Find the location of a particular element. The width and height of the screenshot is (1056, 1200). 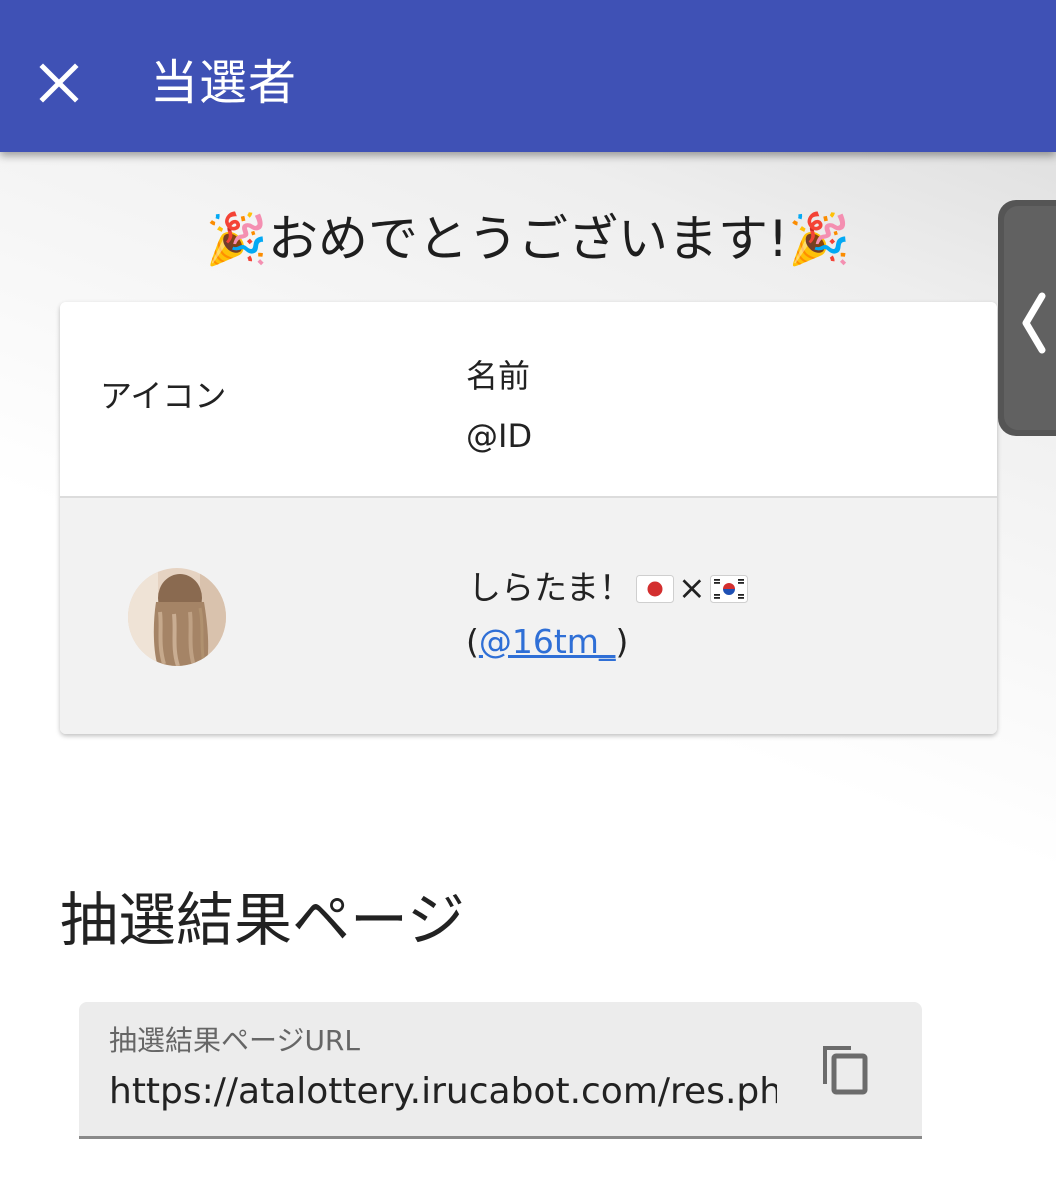

copy-icon is located at coordinates (845, 1068).